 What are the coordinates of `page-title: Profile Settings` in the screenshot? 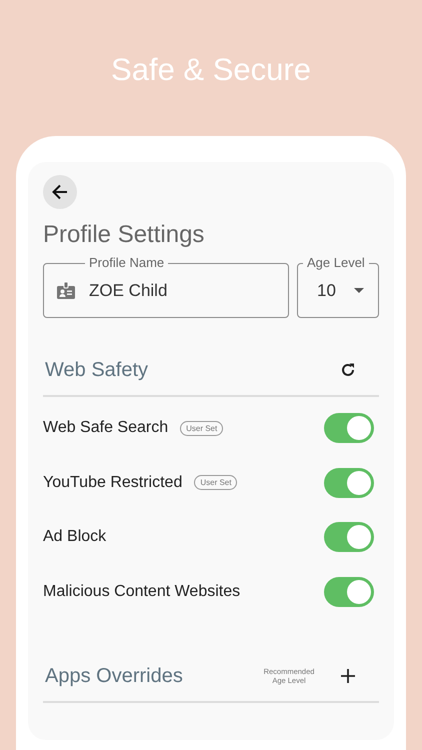 It's located at (124, 235).